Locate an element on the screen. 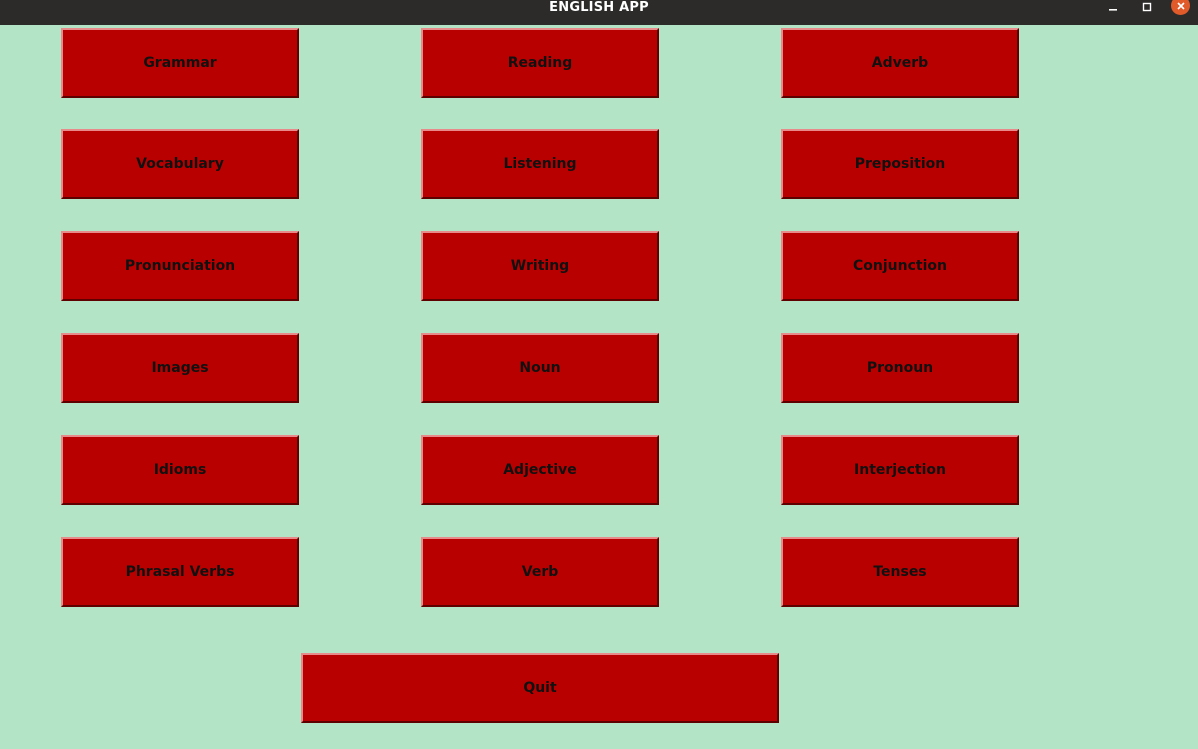 The height and width of the screenshot is (749, 1198). pronunciation-button: Pronunciation is located at coordinates (180, 266).